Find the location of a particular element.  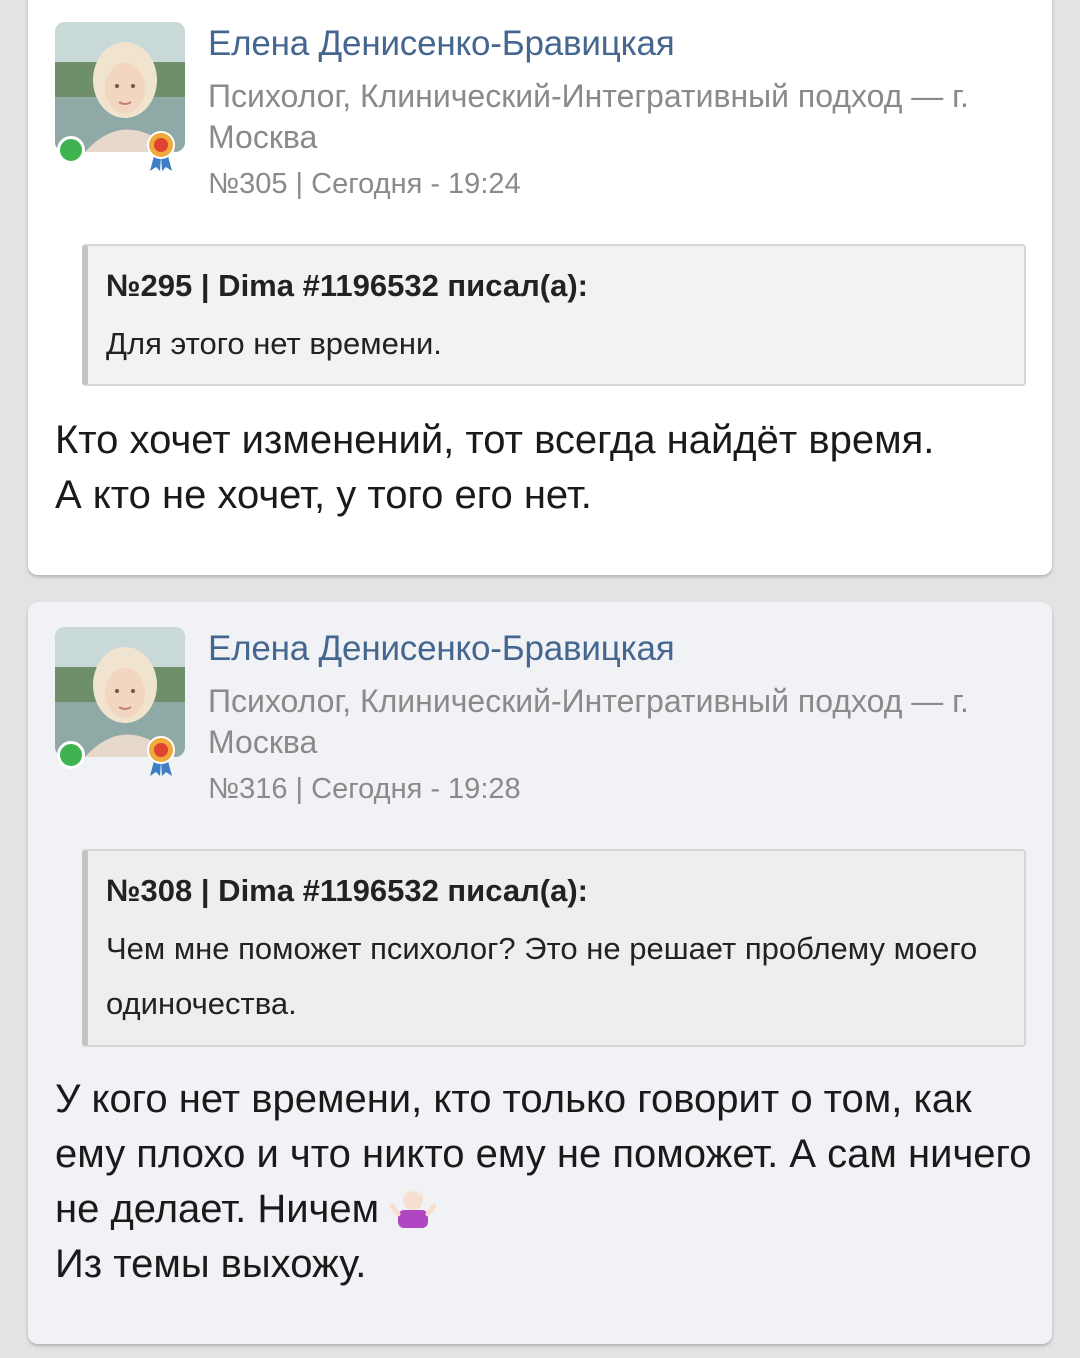

post-meta: №305 | Сегодня - 19:24 is located at coordinates (364, 184).